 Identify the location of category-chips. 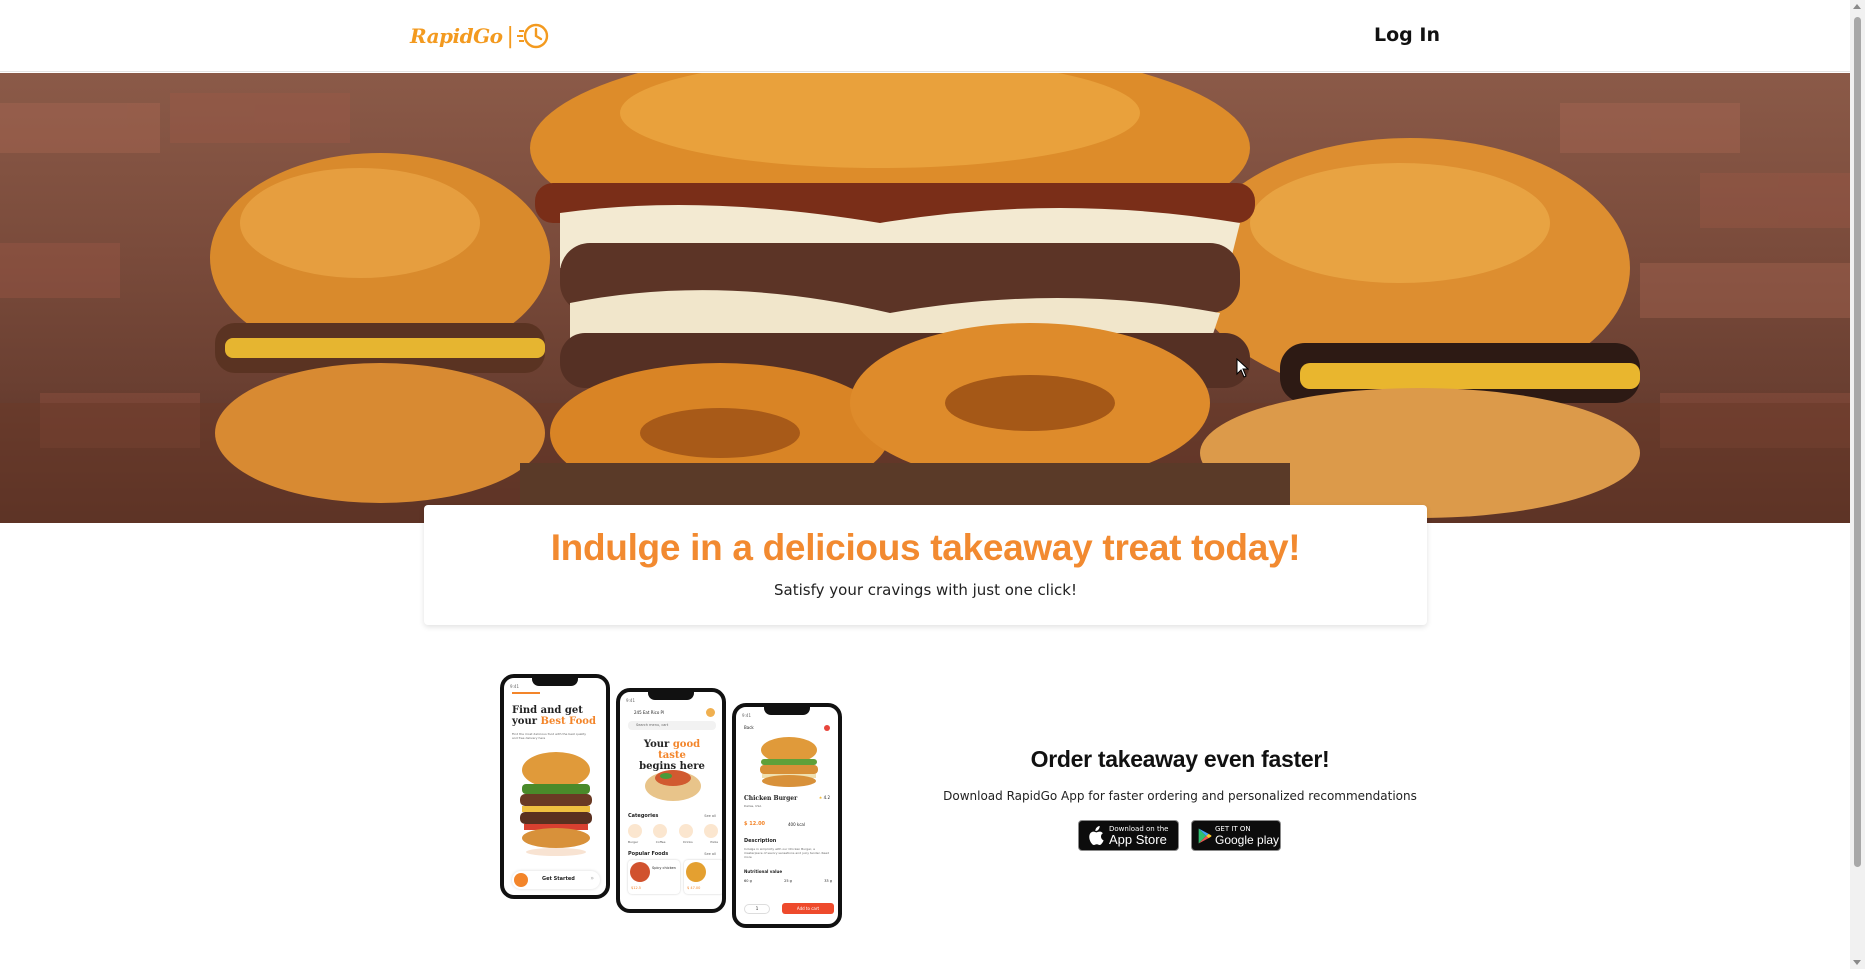
(673, 831).